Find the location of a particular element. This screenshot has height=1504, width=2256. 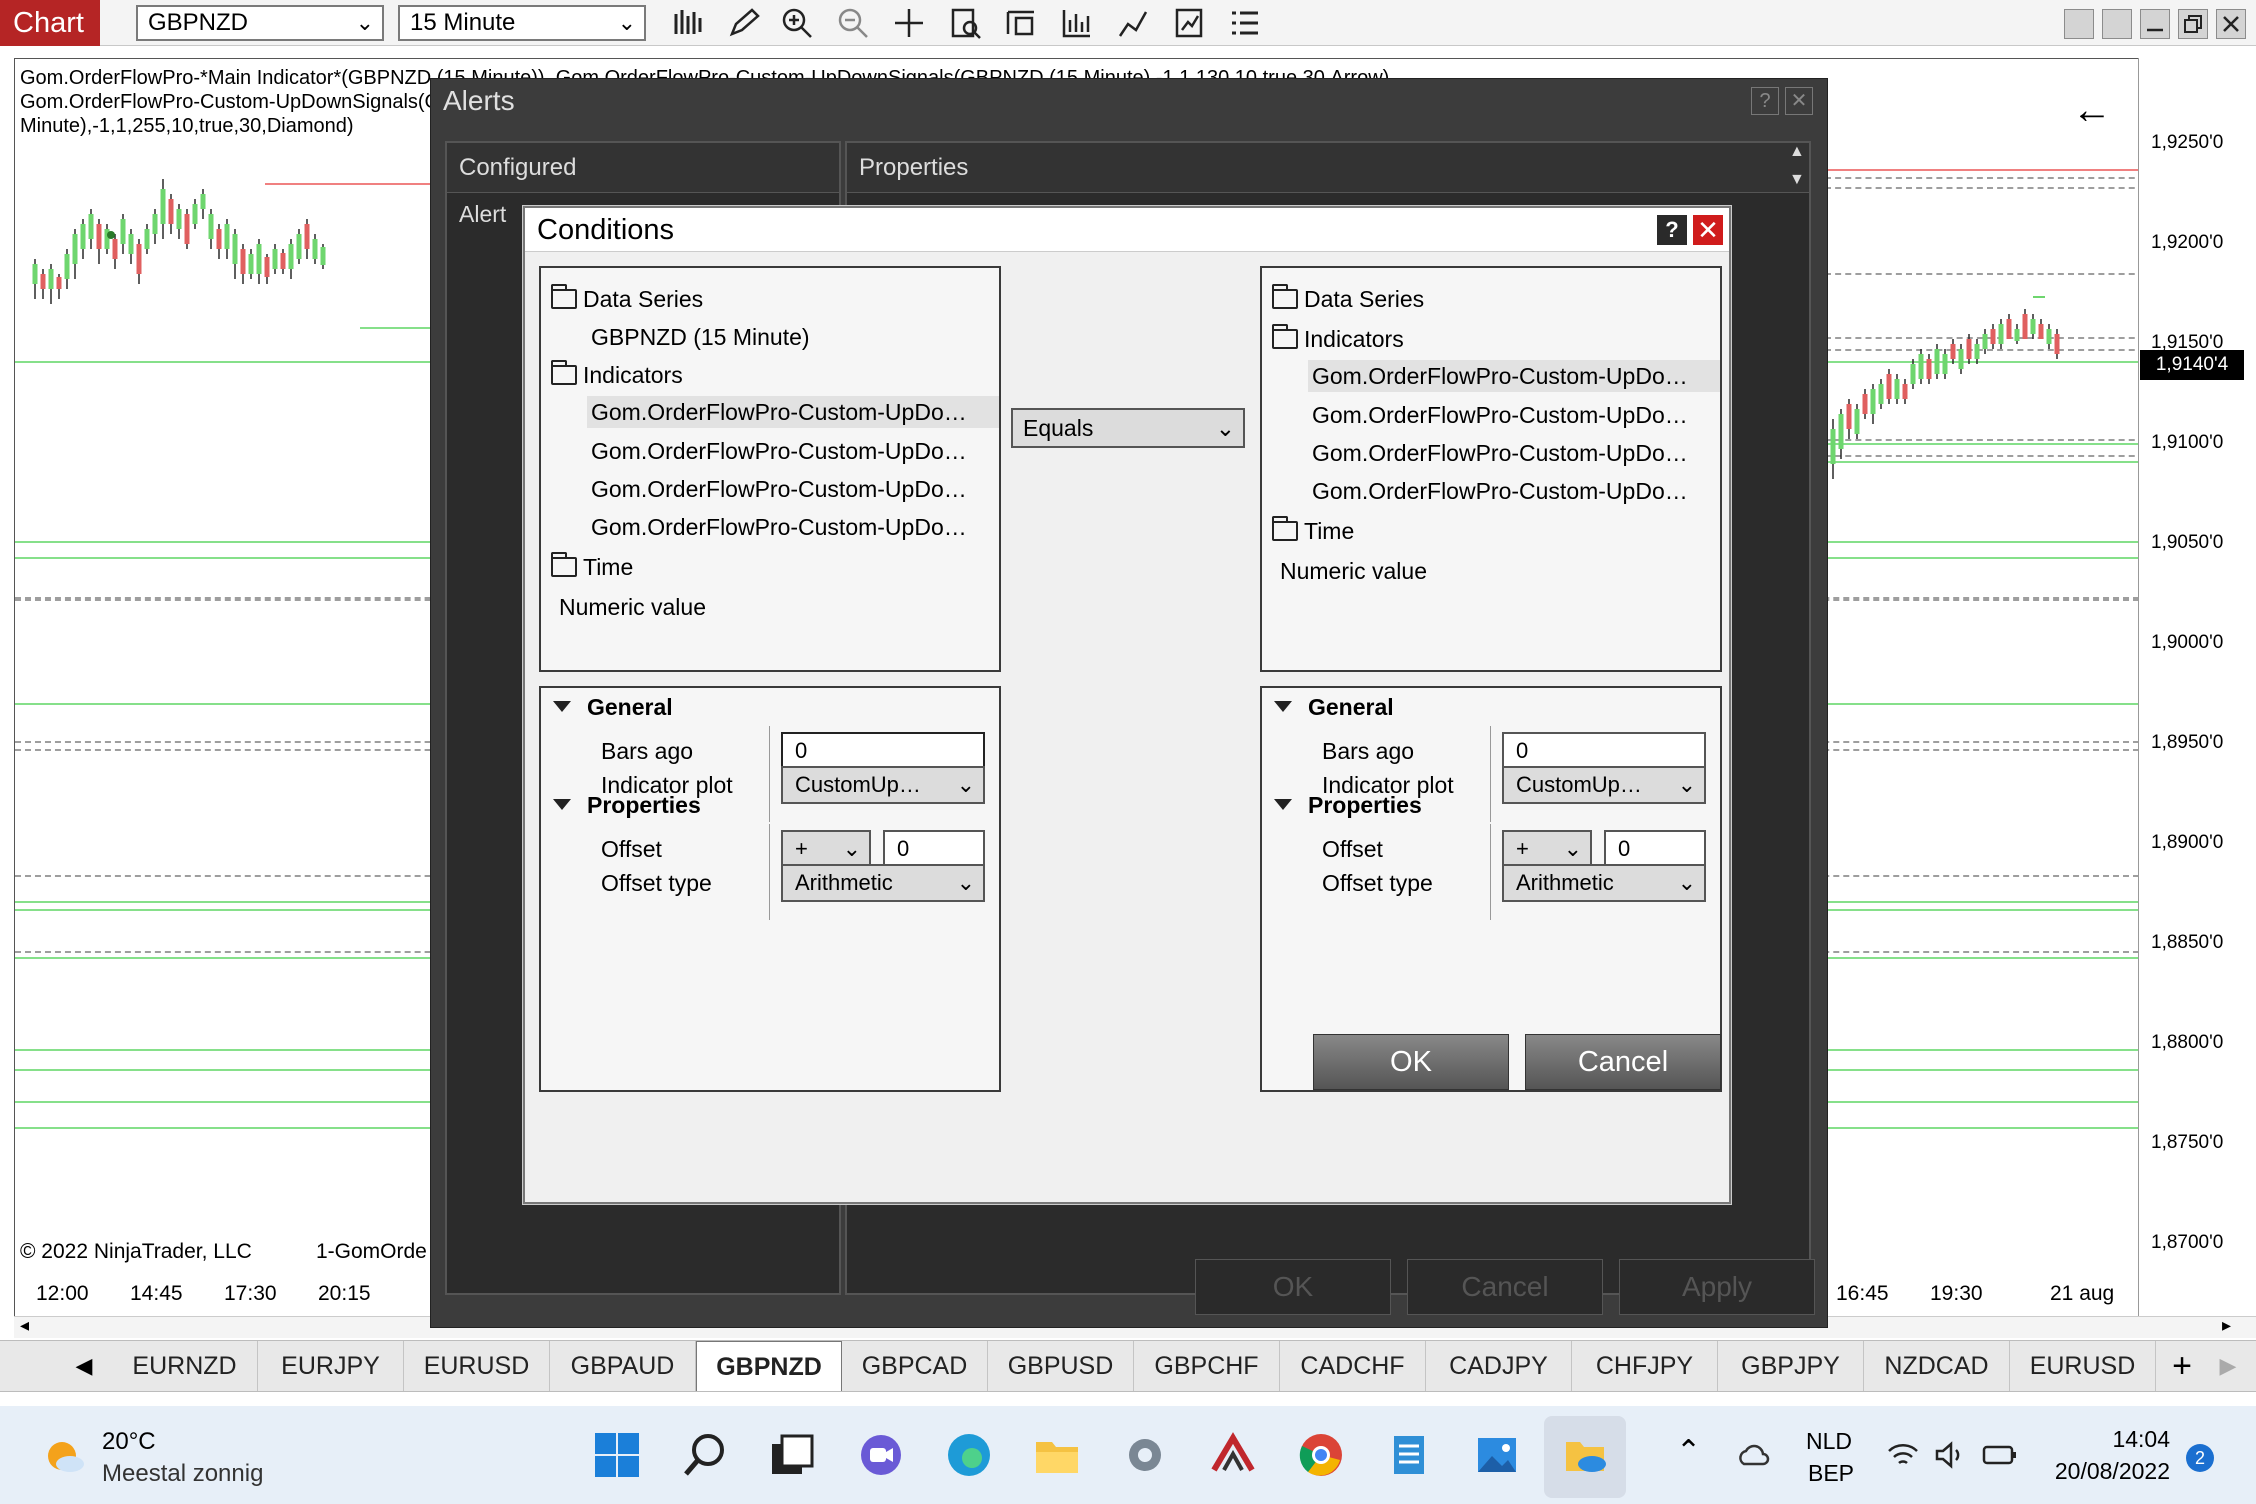

language-top: NLD is located at coordinates (1829, 1441).